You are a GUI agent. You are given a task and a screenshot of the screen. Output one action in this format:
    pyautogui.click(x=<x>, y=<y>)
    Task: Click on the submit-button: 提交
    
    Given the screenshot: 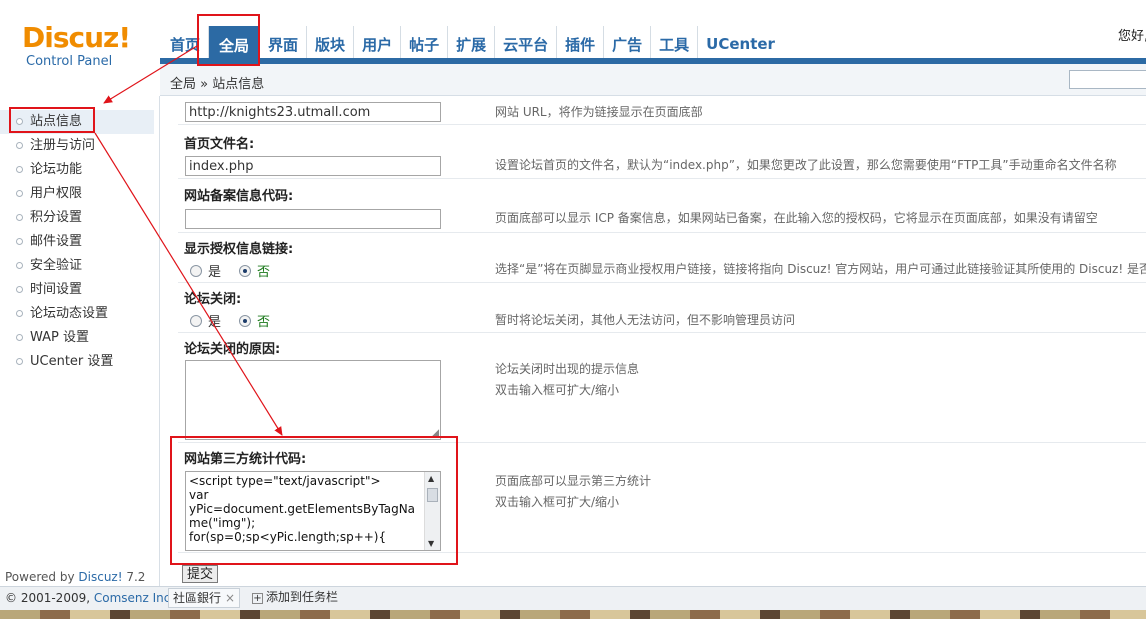 What is the action you would take?
    pyautogui.click(x=200, y=574)
    